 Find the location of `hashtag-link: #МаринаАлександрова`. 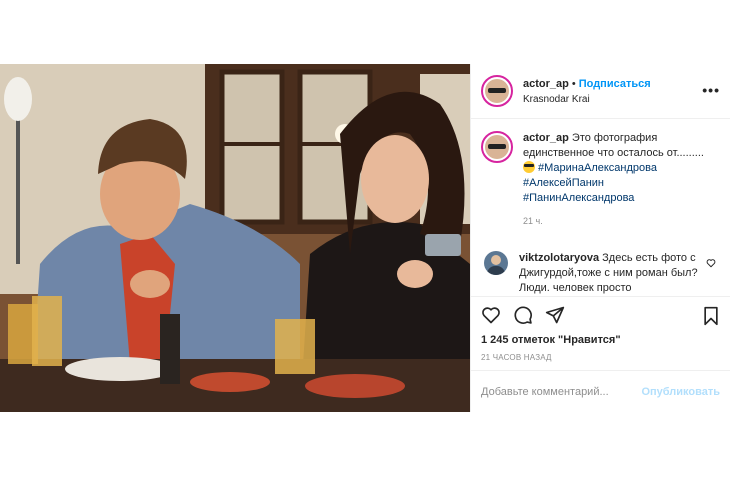

hashtag-link: #МаринаАлександрова is located at coordinates (597, 168).